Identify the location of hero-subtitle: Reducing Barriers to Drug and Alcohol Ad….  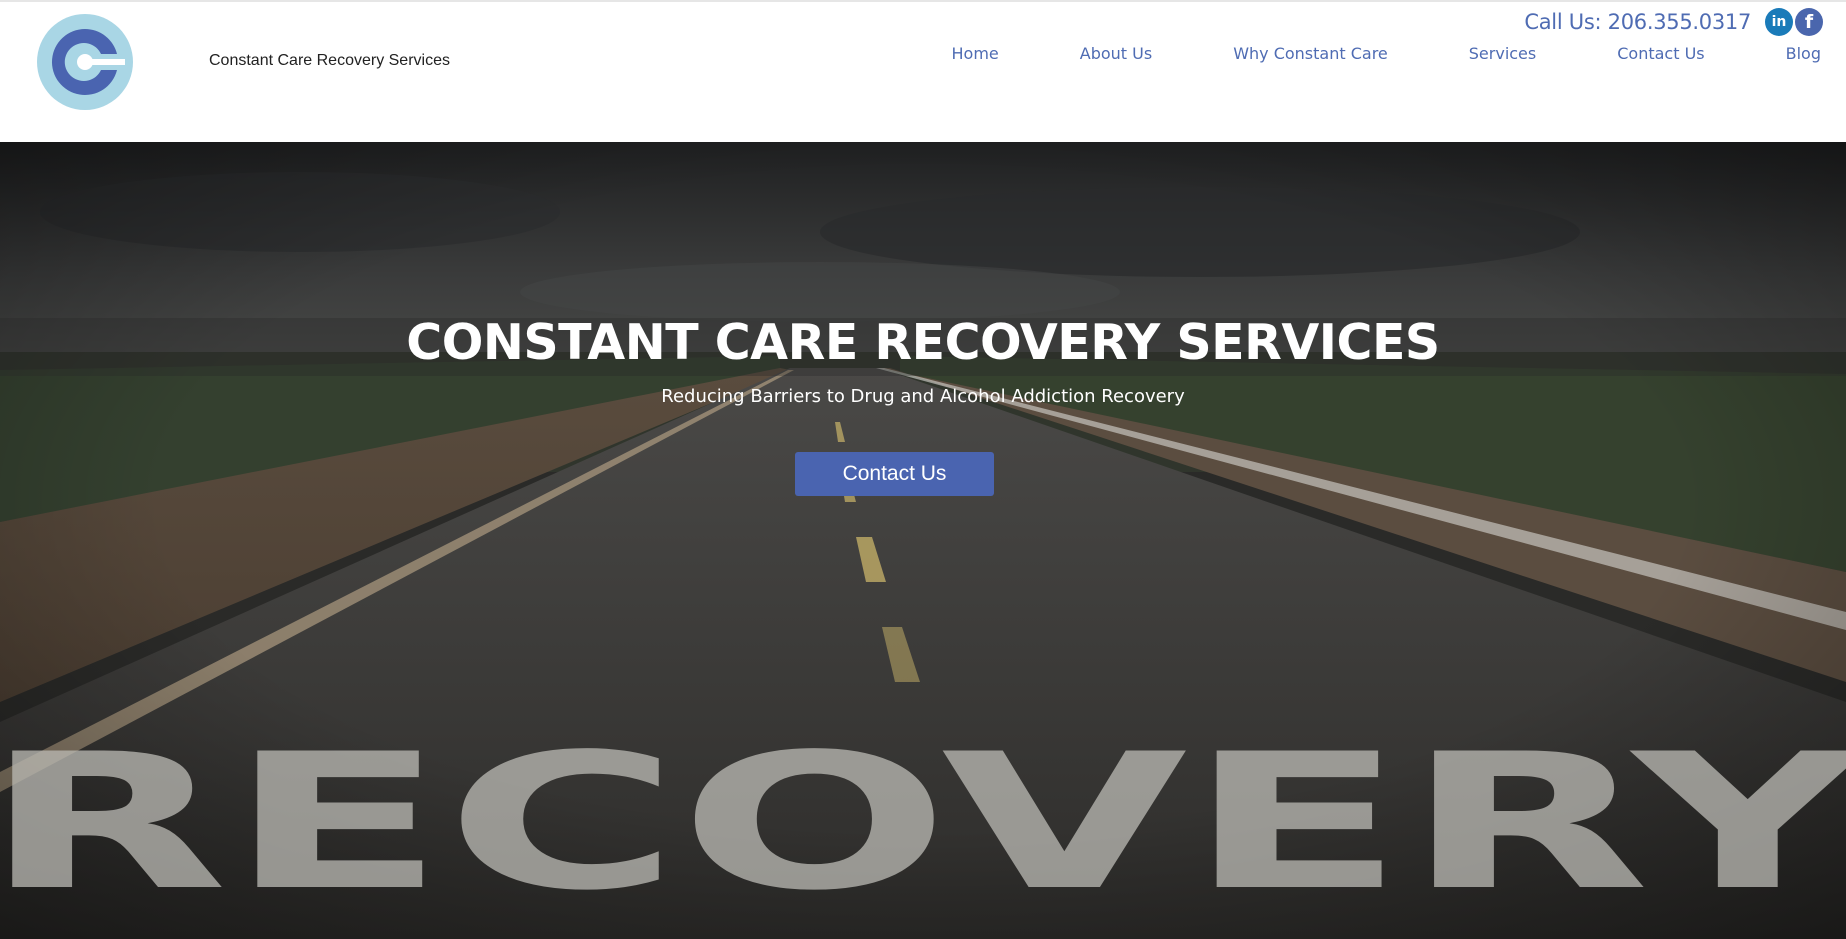
(923, 396).